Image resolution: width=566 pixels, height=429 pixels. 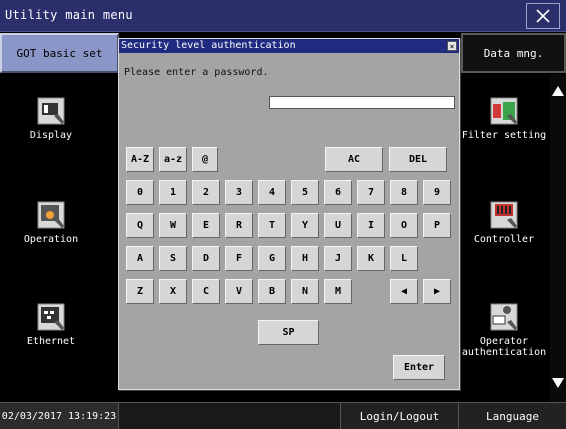 What do you see at coordinates (371, 225) in the screenshot?
I see `key-letter: I` at bounding box center [371, 225].